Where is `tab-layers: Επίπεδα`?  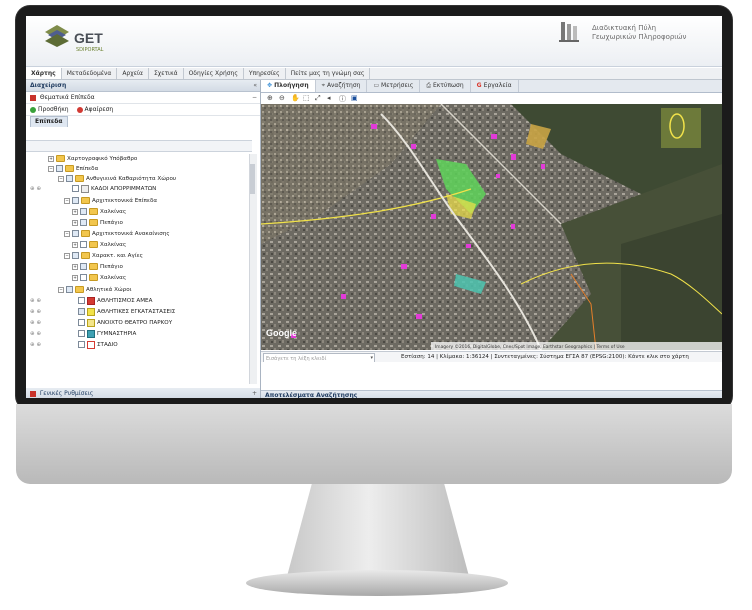
tab-layers: Επίπεδα is located at coordinates (49, 121).